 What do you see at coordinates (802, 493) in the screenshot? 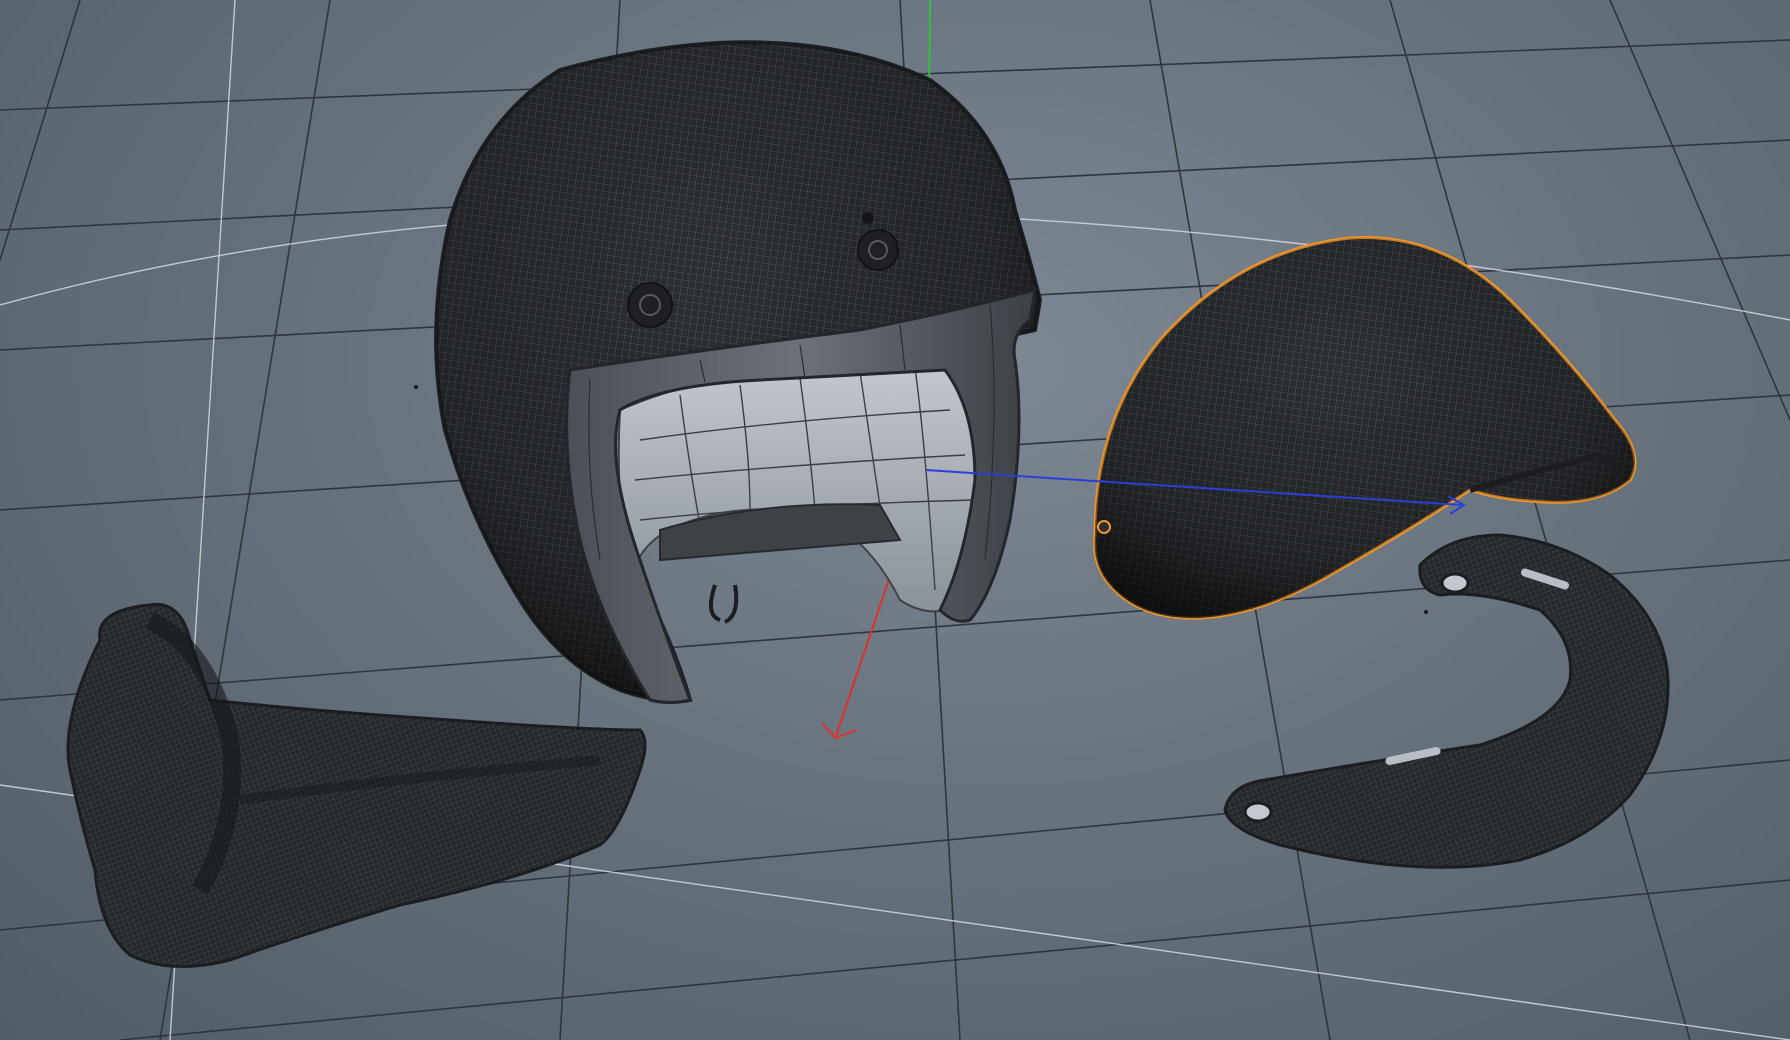
I see `helmet-interior-mesh` at bounding box center [802, 493].